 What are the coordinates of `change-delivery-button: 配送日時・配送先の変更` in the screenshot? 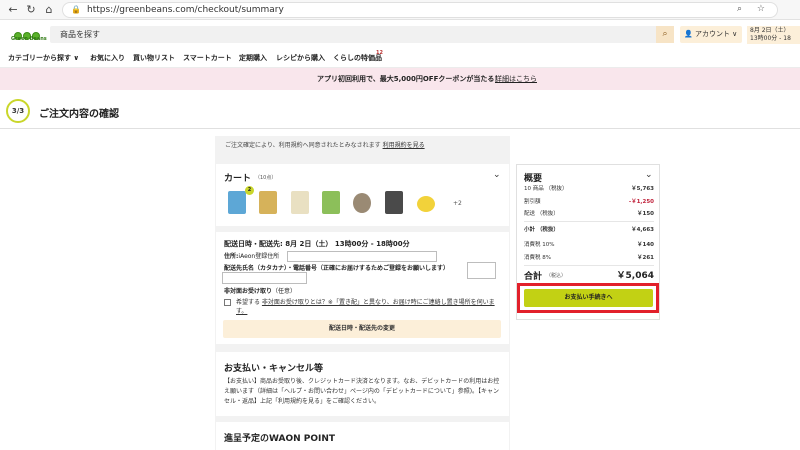 It's located at (362, 329).